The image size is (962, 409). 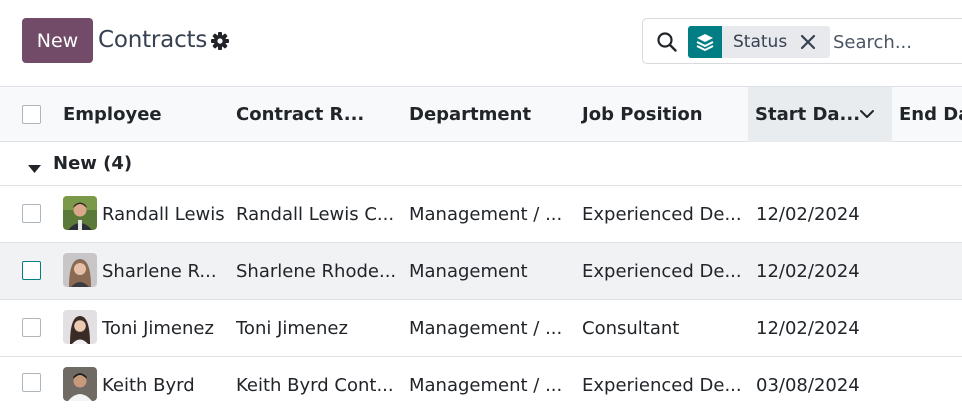 I want to click on gear-icon, so click(x=220, y=41).